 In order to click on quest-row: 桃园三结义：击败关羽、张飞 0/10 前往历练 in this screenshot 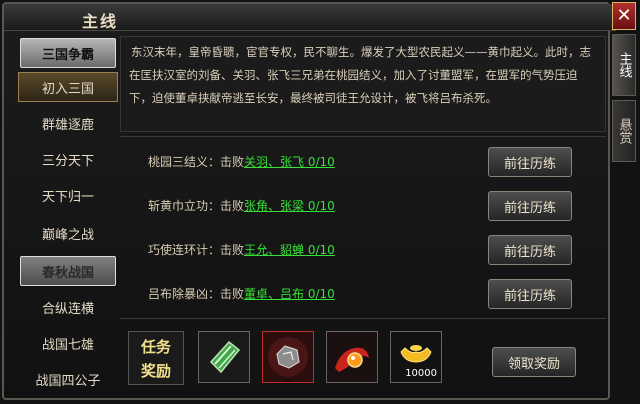, I will do `click(363, 161)`.